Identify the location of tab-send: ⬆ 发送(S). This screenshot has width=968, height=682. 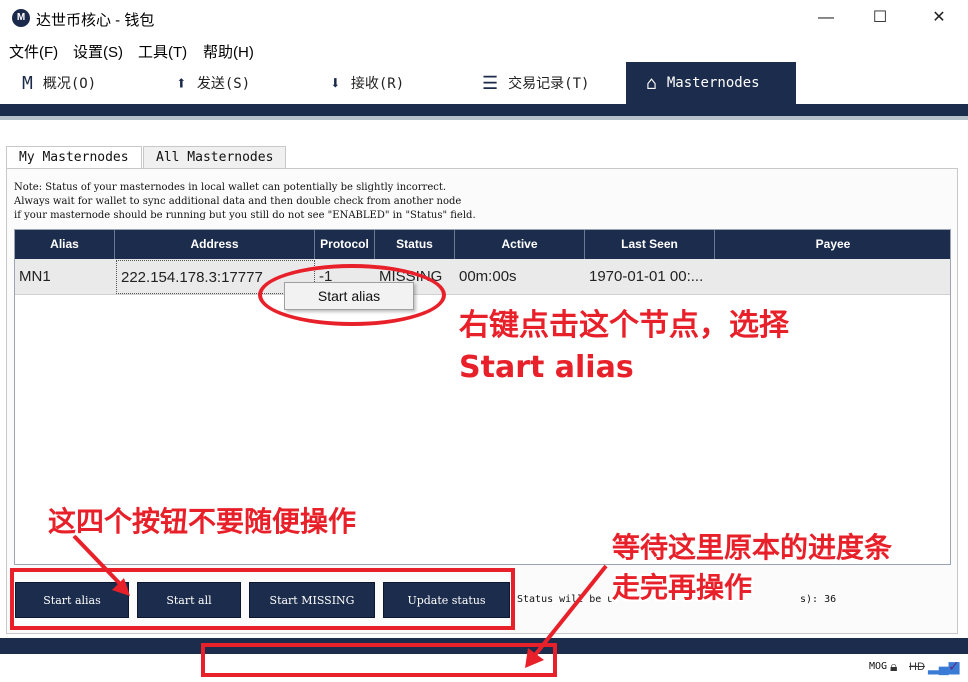
(213, 83).